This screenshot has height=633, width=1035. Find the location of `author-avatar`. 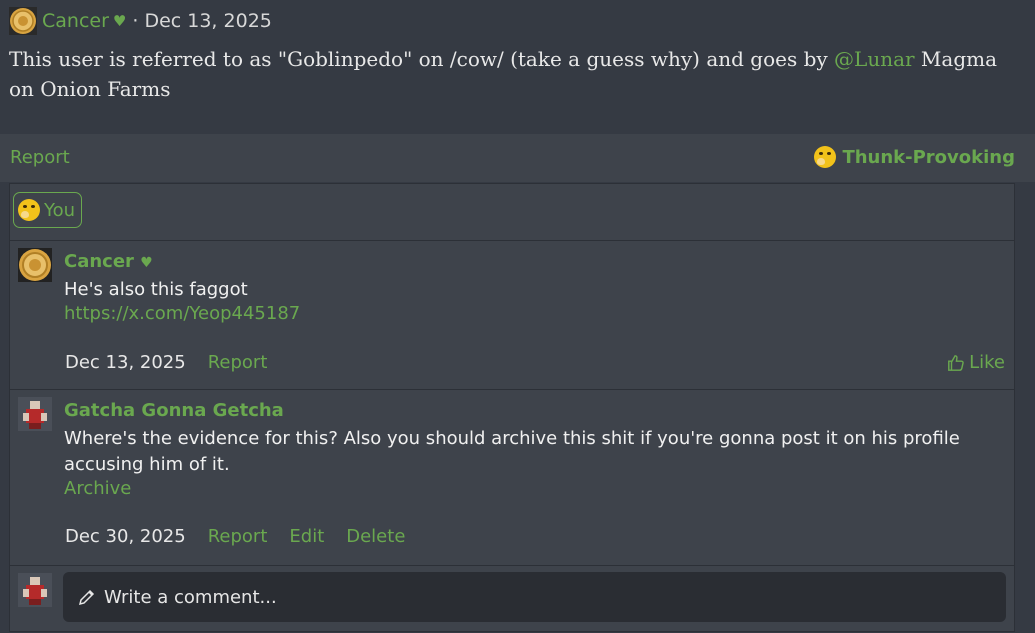

author-avatar is located at coordinates (23, 21).